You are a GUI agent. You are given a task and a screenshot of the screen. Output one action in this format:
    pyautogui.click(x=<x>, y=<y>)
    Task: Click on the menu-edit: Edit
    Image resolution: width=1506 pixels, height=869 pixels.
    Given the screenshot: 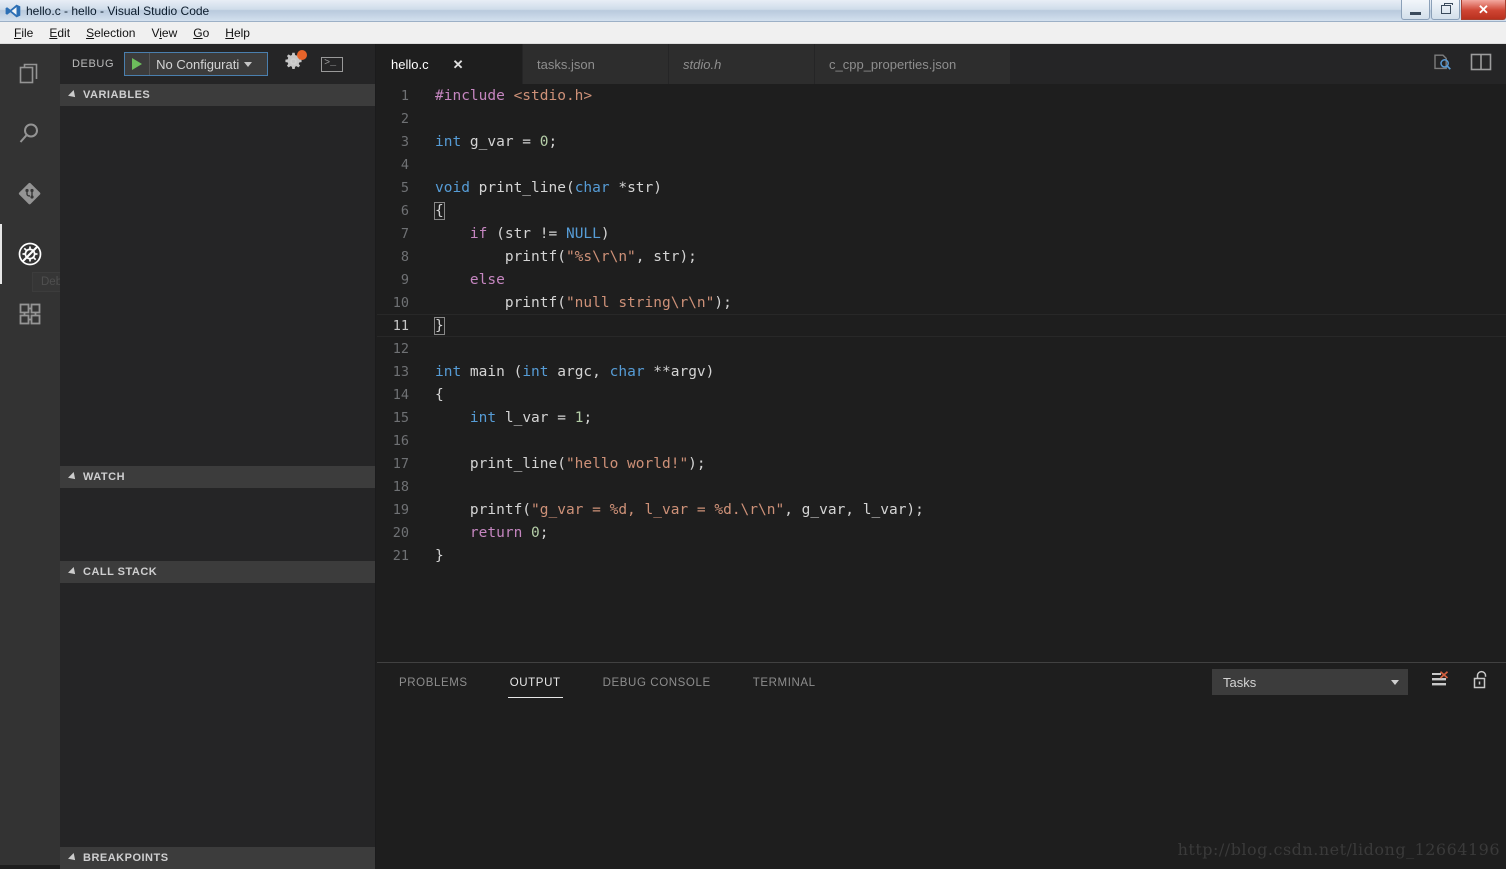 What is the action you would take?
    pyautogui.click(x=59, y=33)
    